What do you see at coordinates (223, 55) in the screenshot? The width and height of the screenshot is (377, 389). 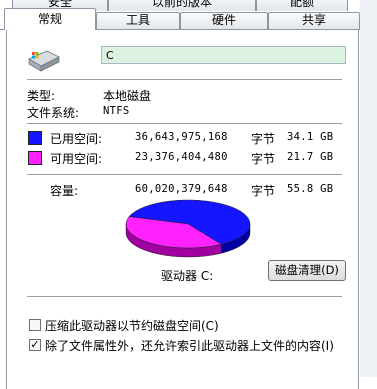 I see `drive-name-input` at bounding box center [223, 55].